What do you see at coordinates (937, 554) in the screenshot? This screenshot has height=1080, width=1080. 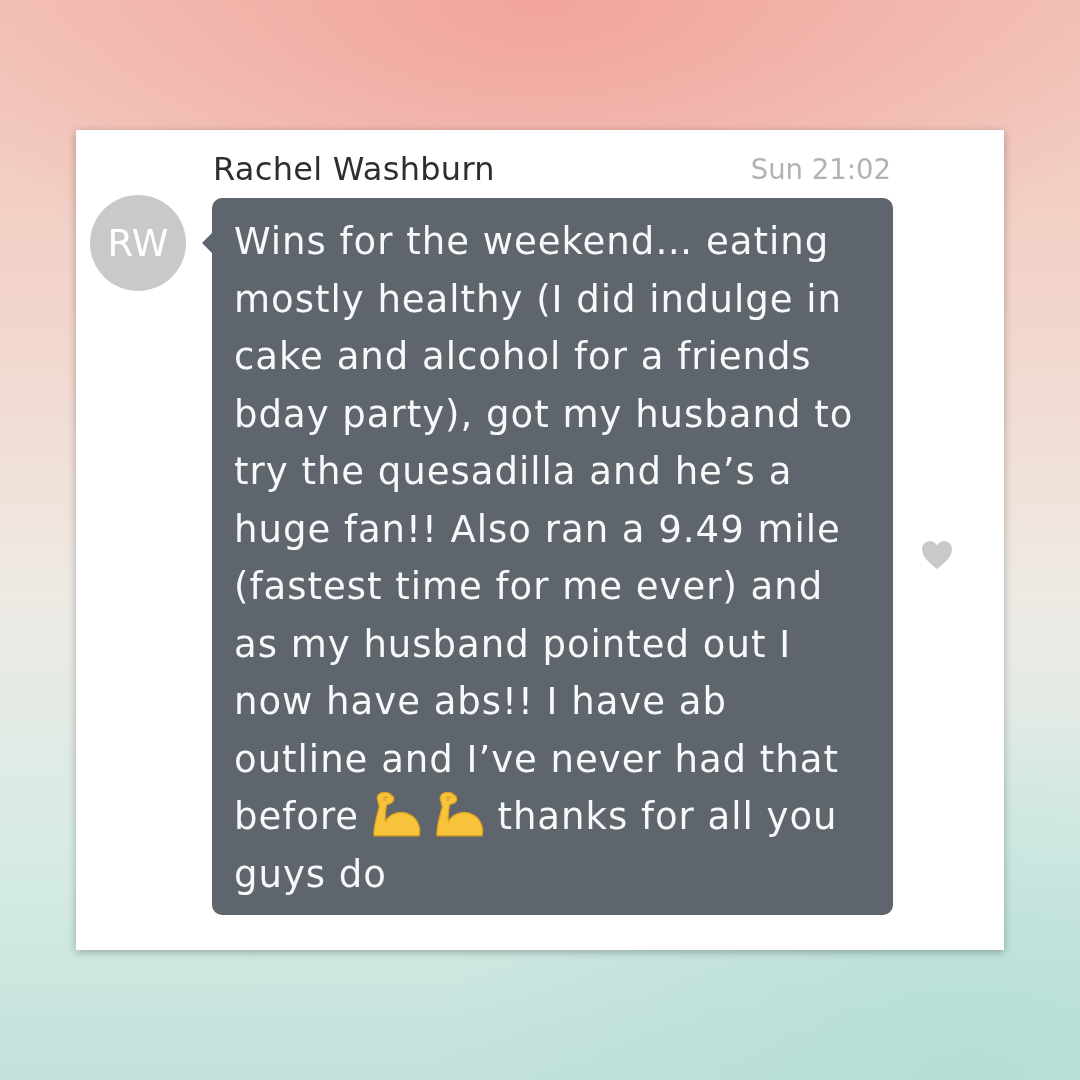 I see `heart-icon` at bounding box center [937, 554].